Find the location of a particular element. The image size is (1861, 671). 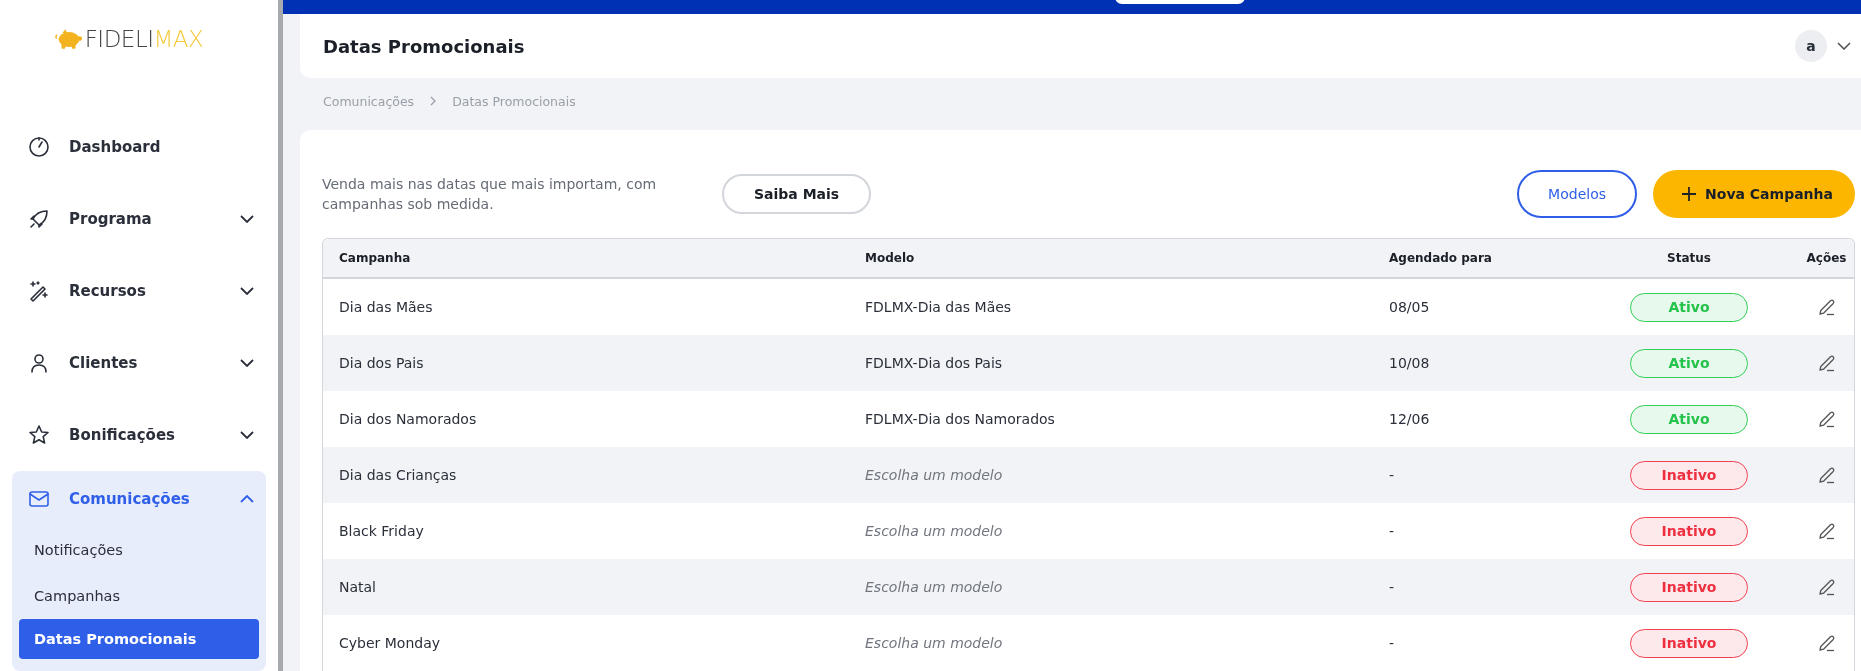

table-cell-text: 12/06 is located at coordinates (1410, 419).